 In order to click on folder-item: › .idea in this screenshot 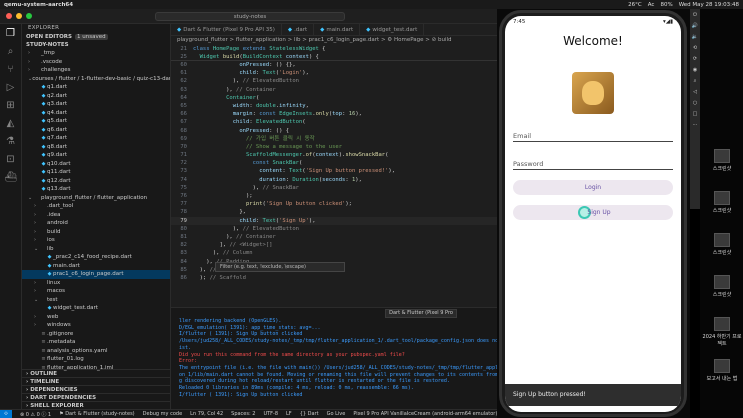, I will do `click(96, 215)`.